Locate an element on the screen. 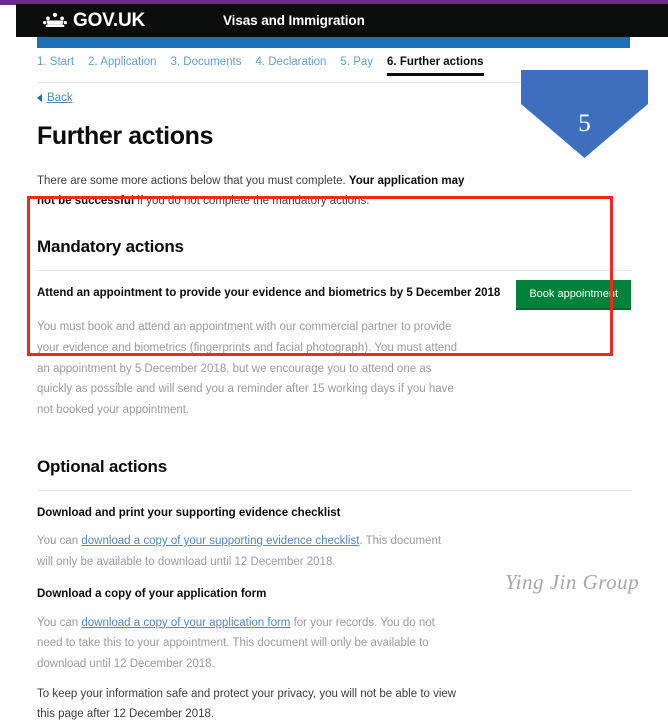  step-item-further-actions: 6. Further actions is located at coordinates (435, 66).